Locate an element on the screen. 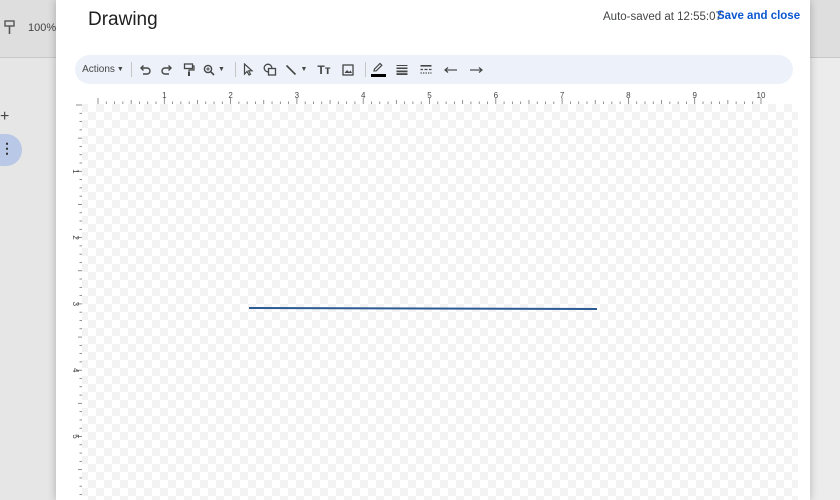  line-start-icon is located at coordinates (450, 69).